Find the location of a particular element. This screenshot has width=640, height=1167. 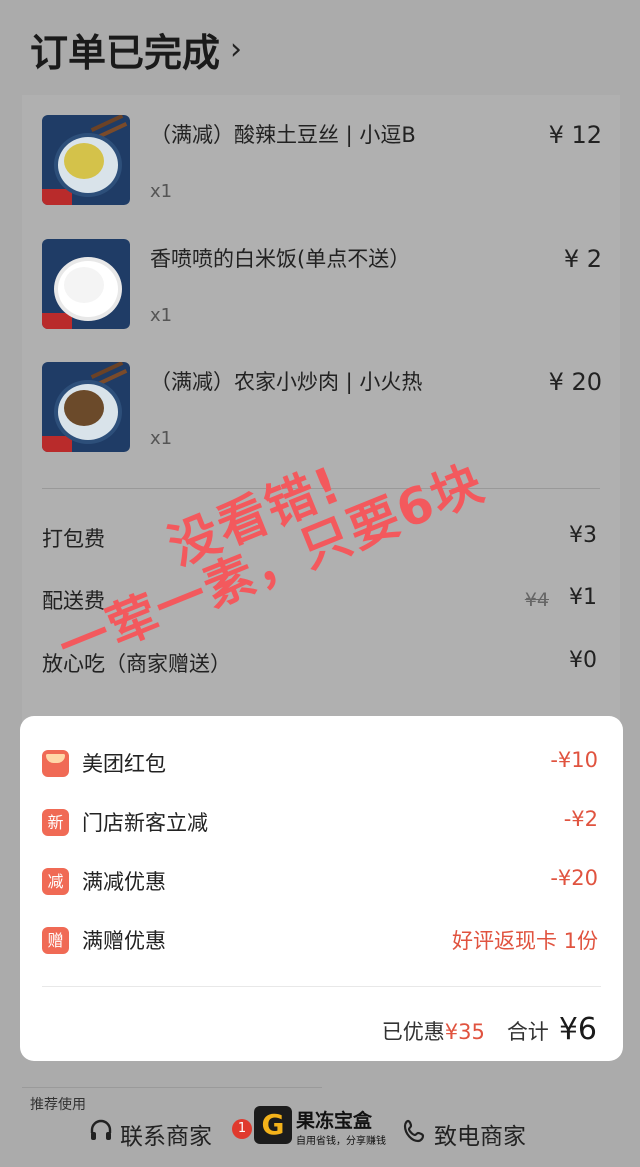

fee-value: ¥1 is located at coordinates (583, 597).